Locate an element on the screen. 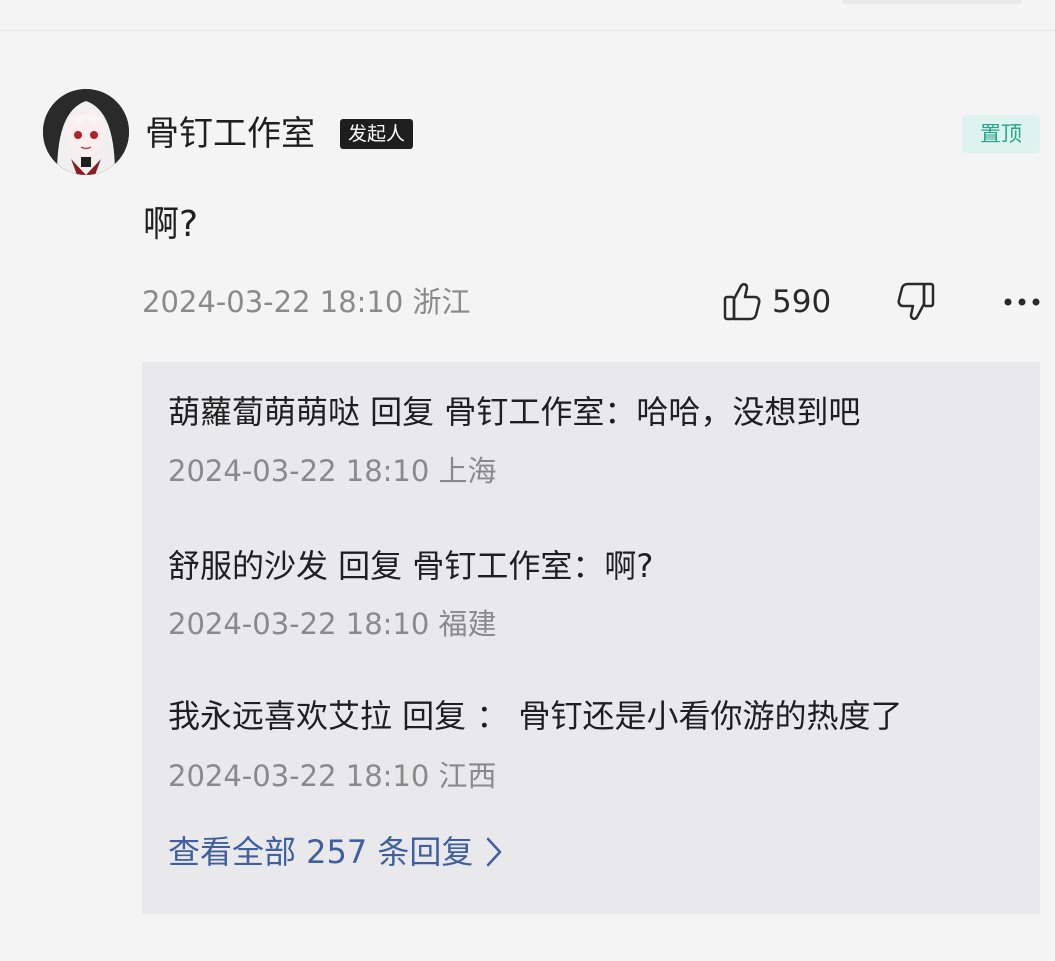 This screenshot has width=1055, height=961. more-dots-icon is located at coordinates (1022, 302).